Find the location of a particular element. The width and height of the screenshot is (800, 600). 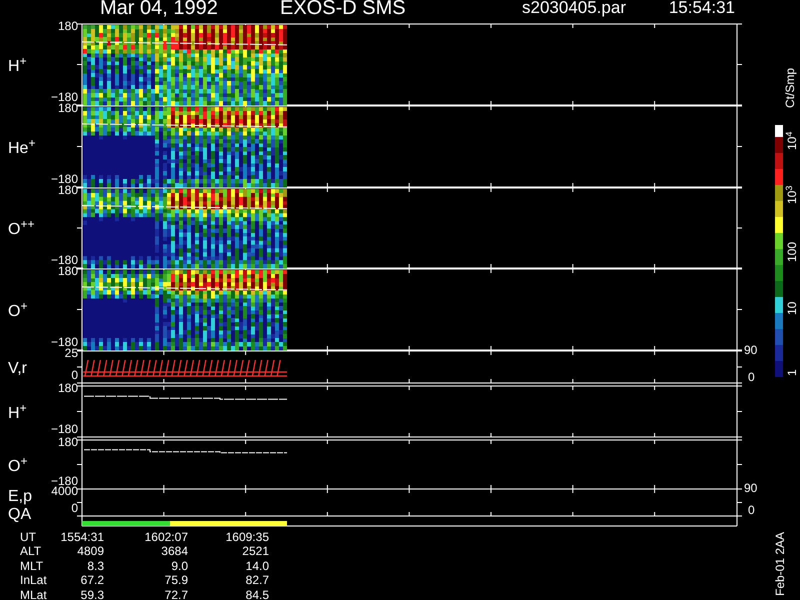

row-label: MLat is located at coordinates (33, 594).